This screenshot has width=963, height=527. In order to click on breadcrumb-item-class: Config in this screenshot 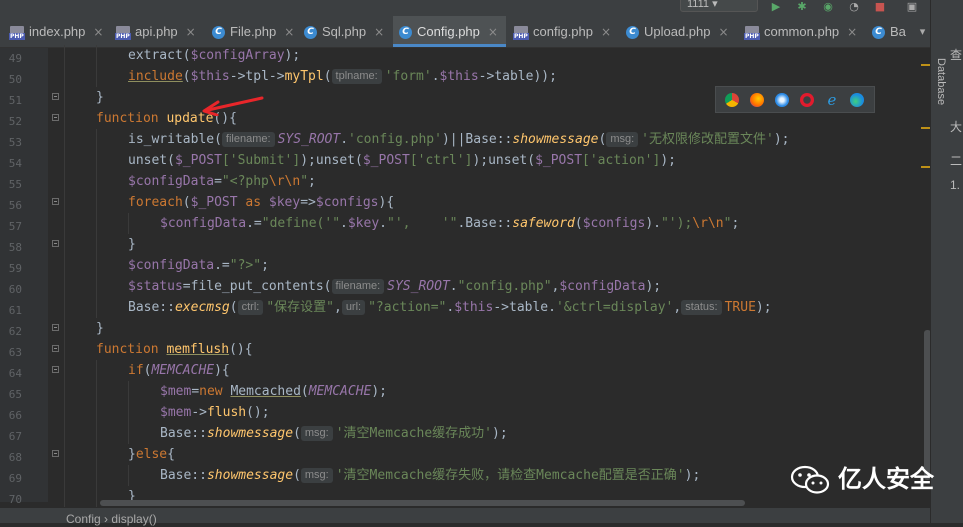, I will do `click(83, 519)`.